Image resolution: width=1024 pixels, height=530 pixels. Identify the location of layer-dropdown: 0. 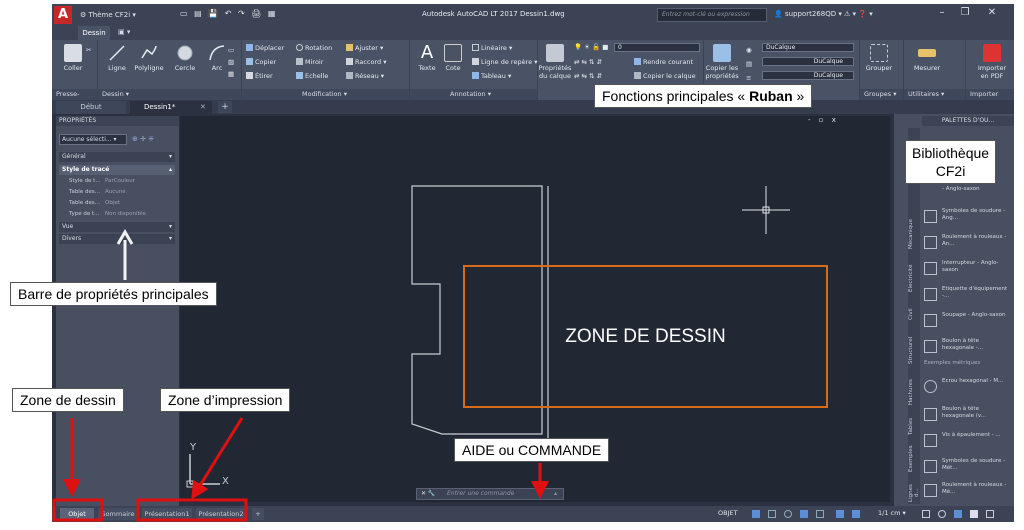
(657, 47).